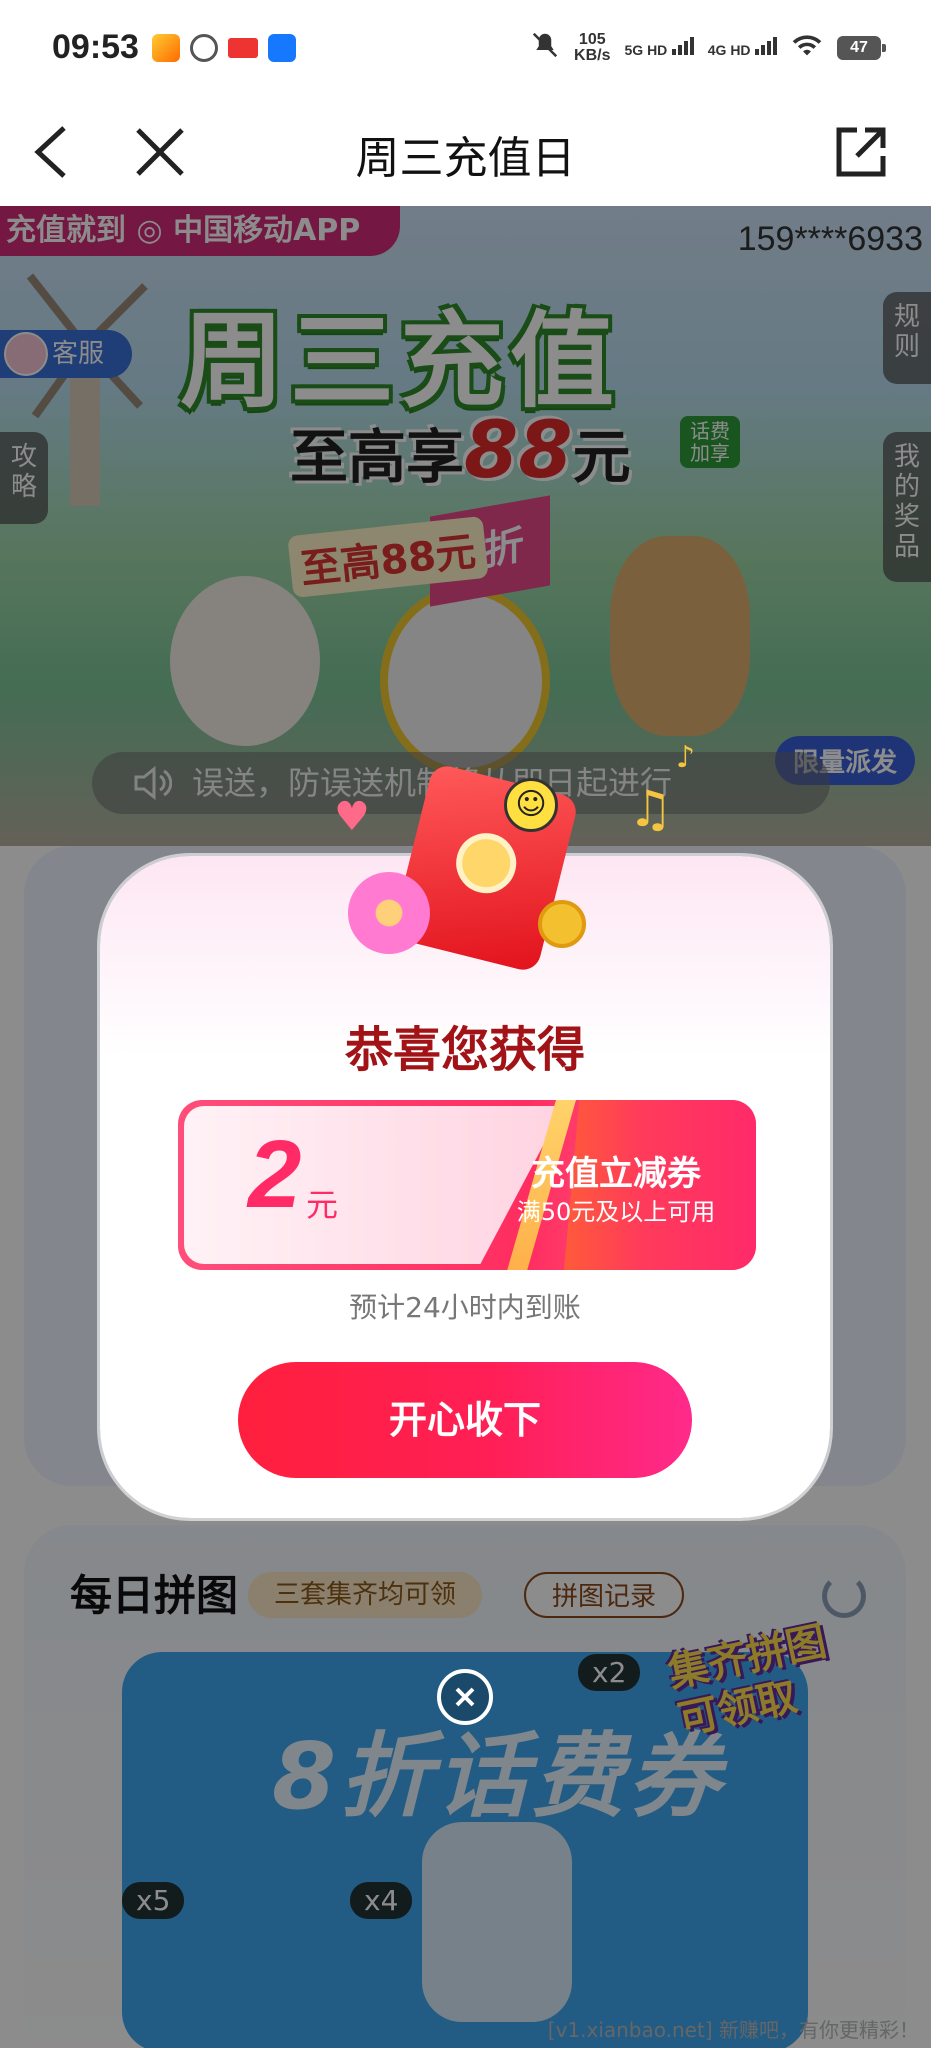 The height and width of the screenshot is (2048, 931). Describe the element at coordinates (467, 1185) in the screenshot. I see `coupon-card: 2 元 充值立减券 满50元及以上可用` at that location.